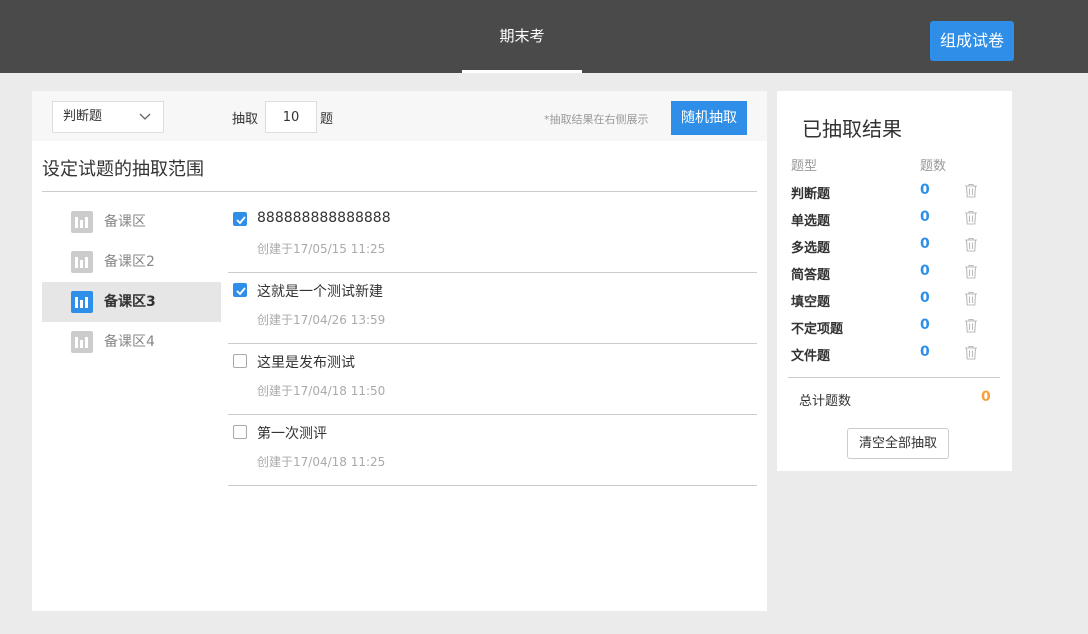 The width and height of the screenshot is (1088, 634). What do you see at coordinates (145, 116) in the screenshot?
I see `chevron-down-icon` at bounding box center [145, 116].